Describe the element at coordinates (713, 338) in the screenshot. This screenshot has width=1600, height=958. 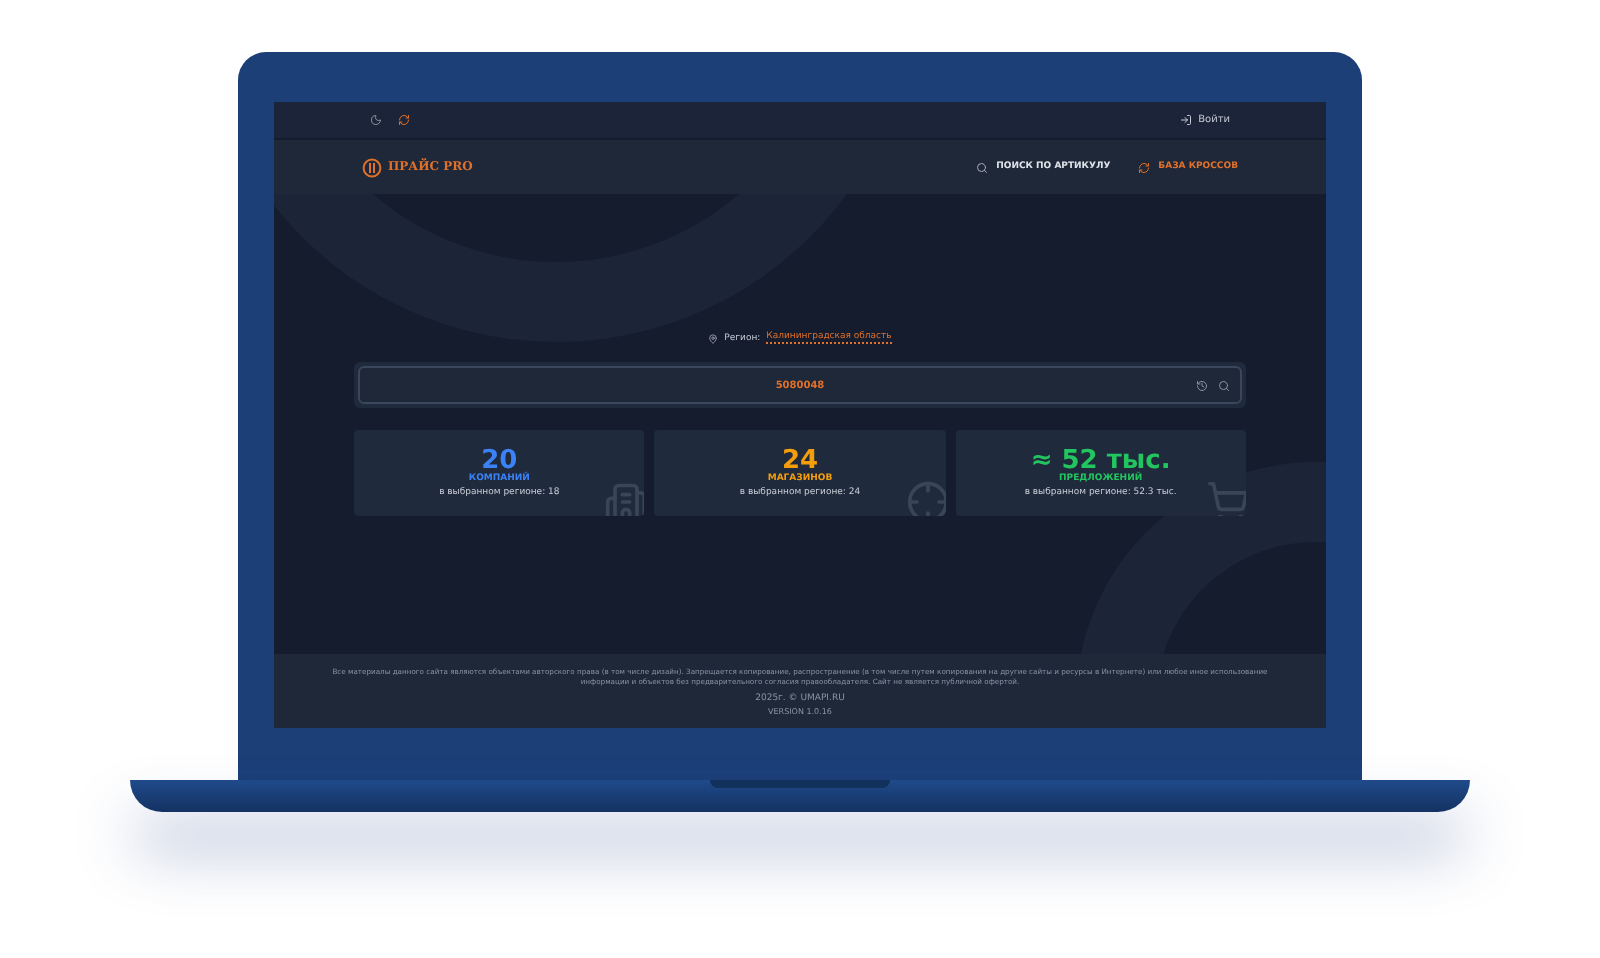
I see `pin-icon` at that location.